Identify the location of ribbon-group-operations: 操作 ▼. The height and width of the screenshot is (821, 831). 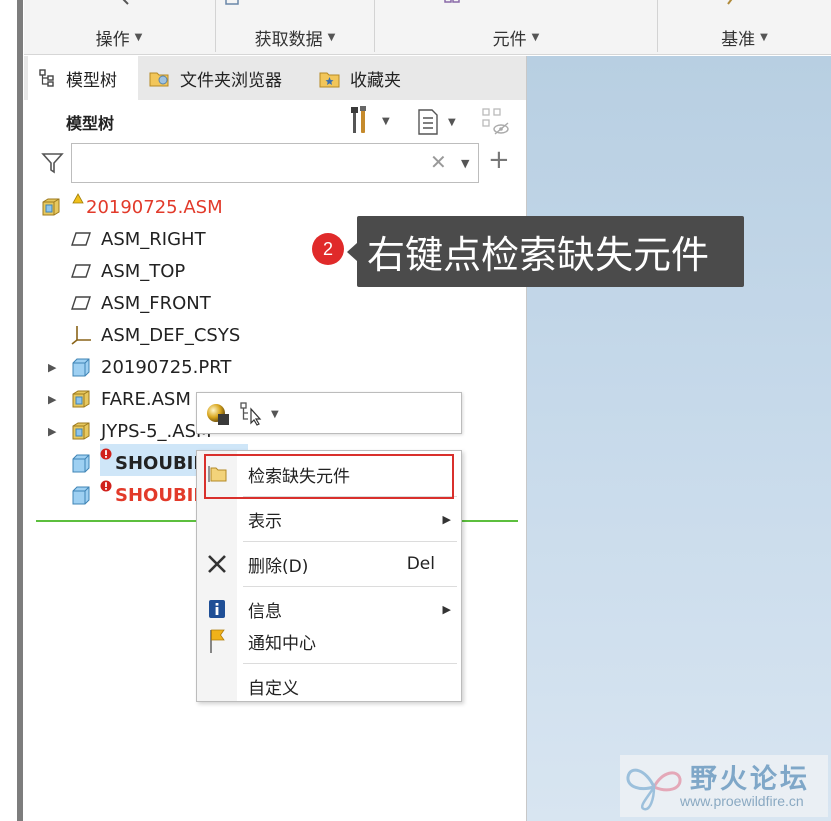
(119, 37).